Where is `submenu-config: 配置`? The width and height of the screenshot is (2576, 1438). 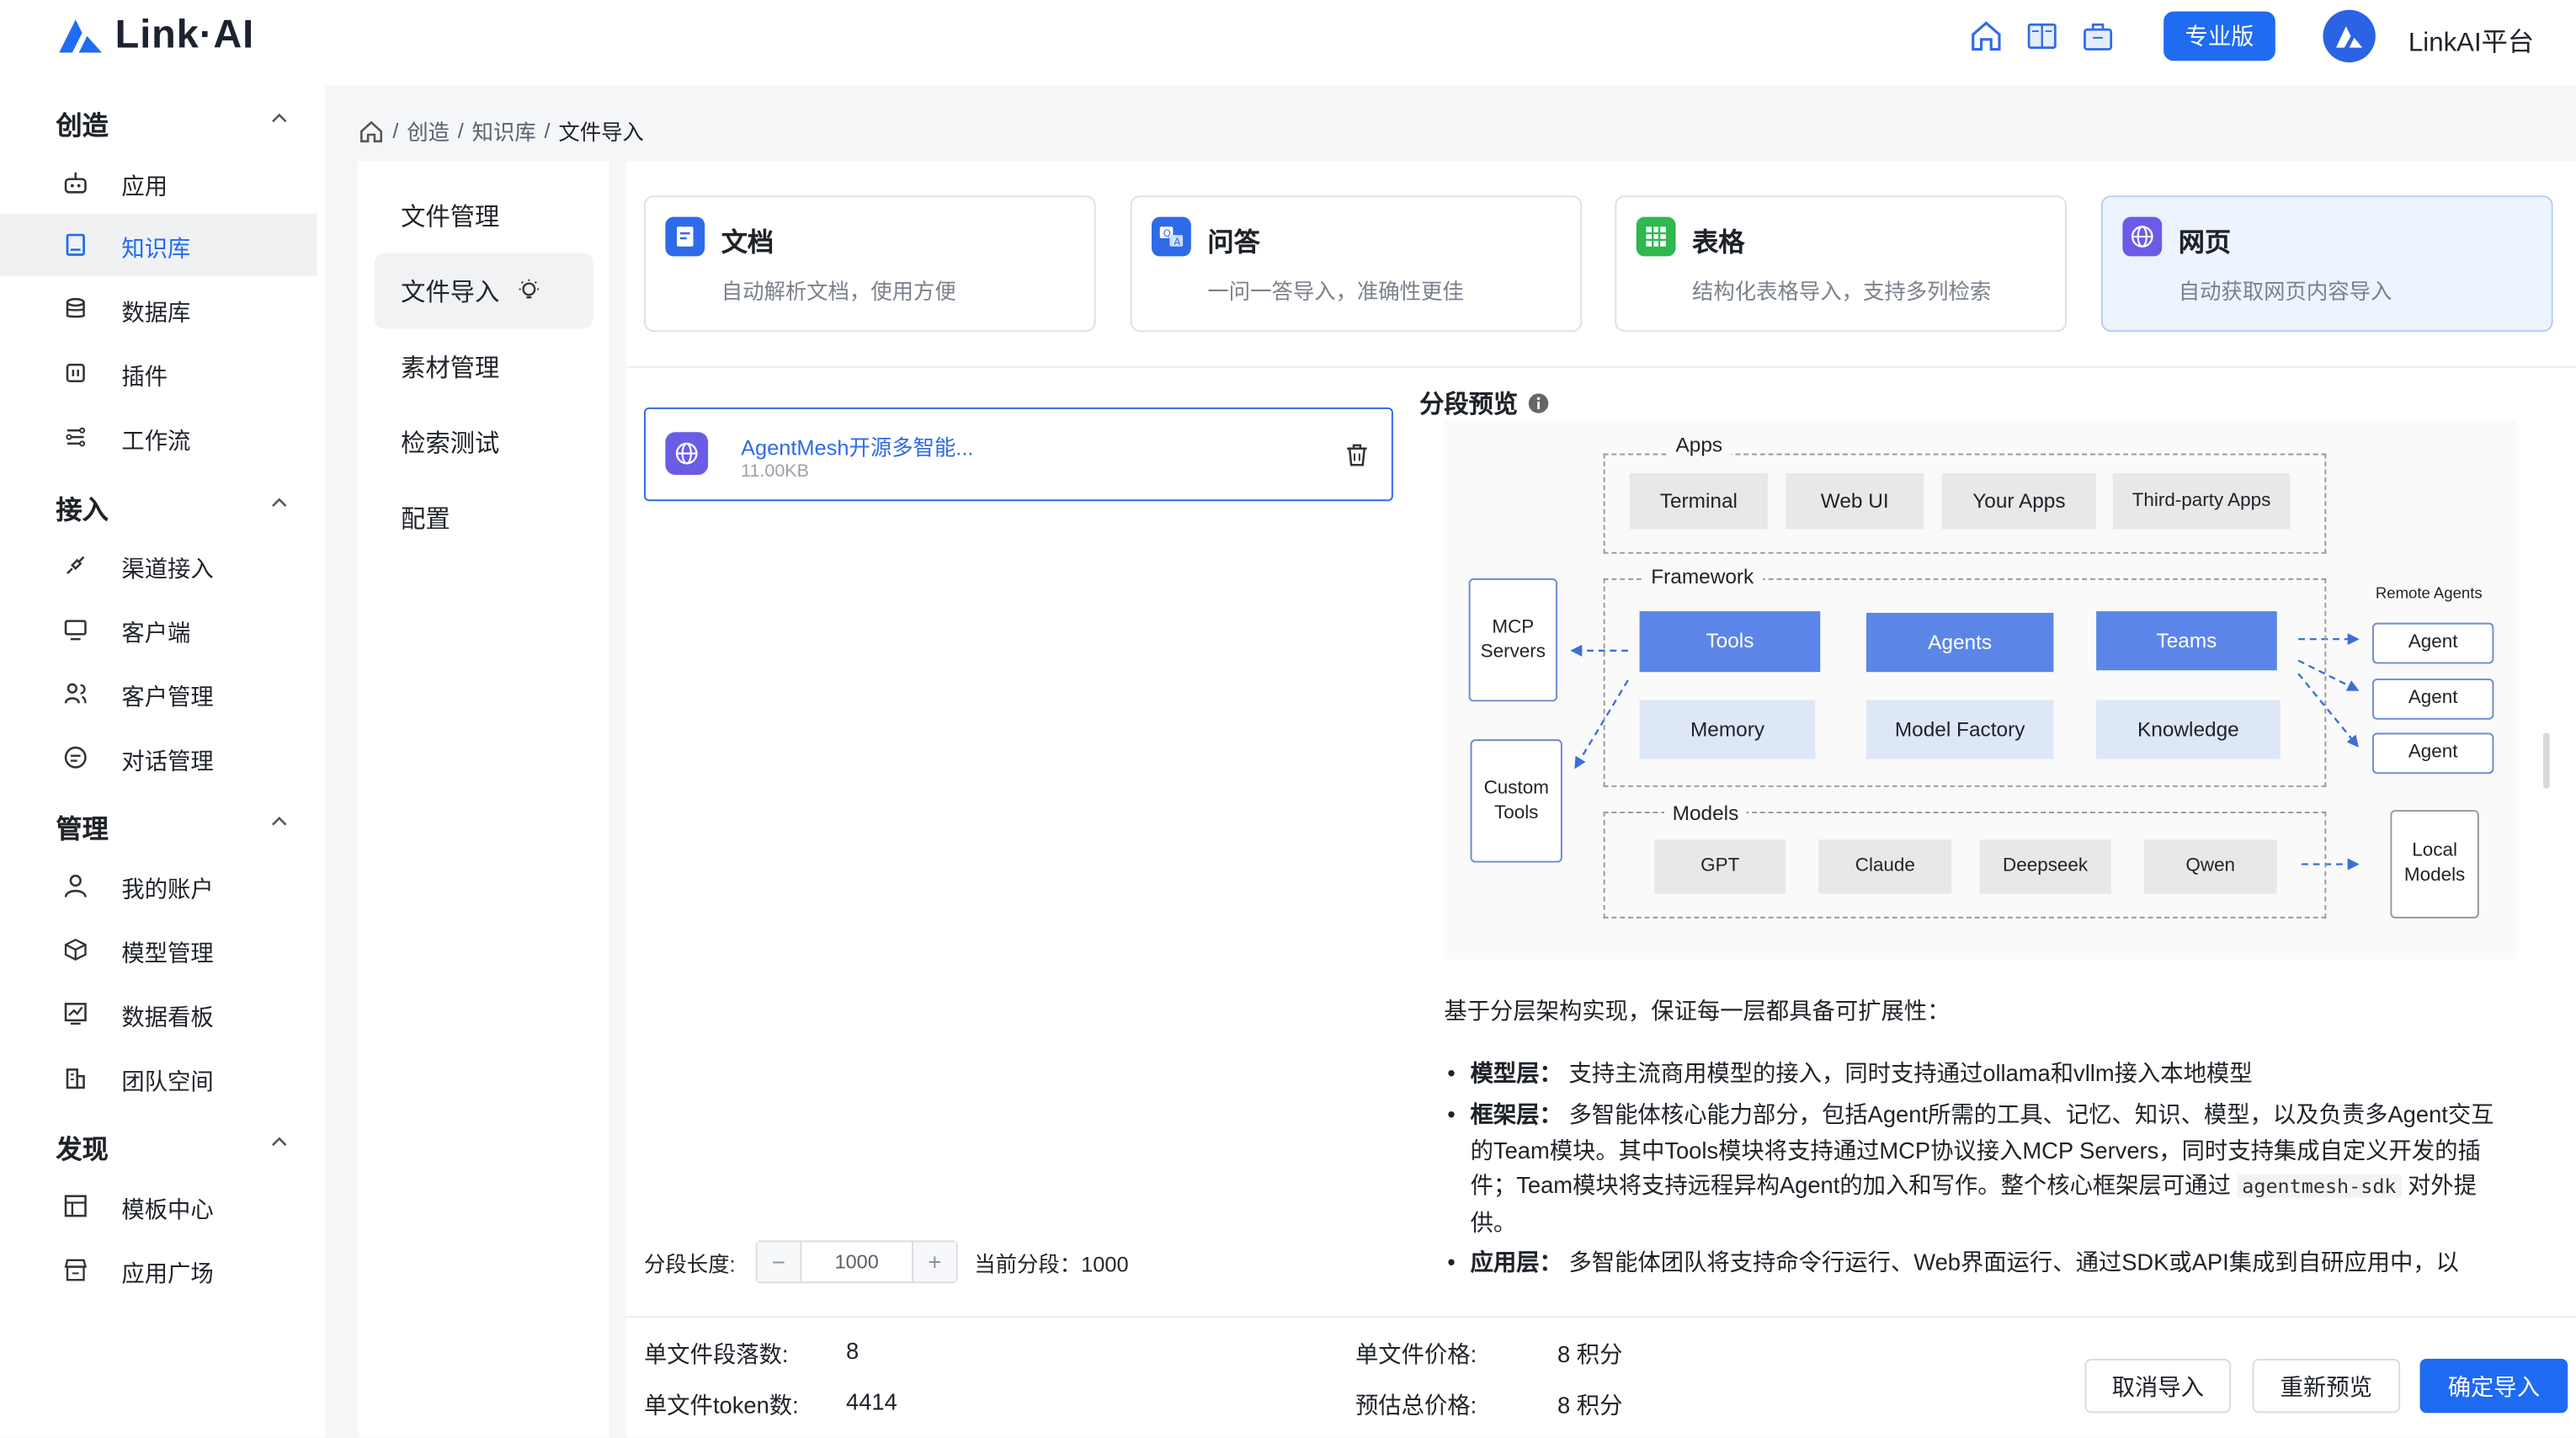
submenu-config: 配置 is located at coordinates (484, 518).